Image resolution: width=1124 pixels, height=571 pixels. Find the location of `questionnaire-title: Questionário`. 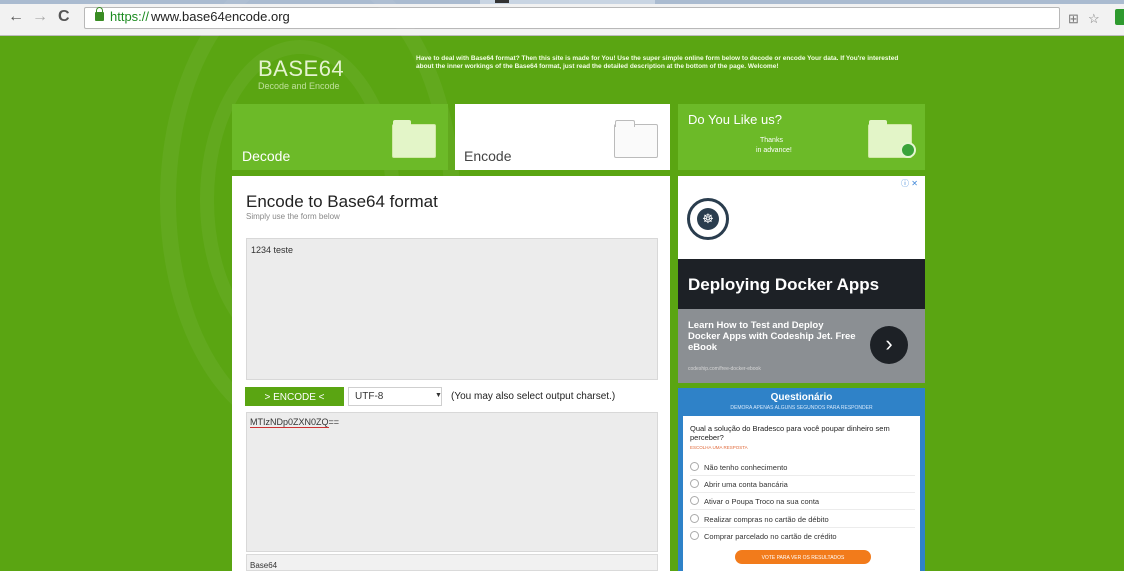

questionnaire-title: Questionário is located at coordinates (801, 397).